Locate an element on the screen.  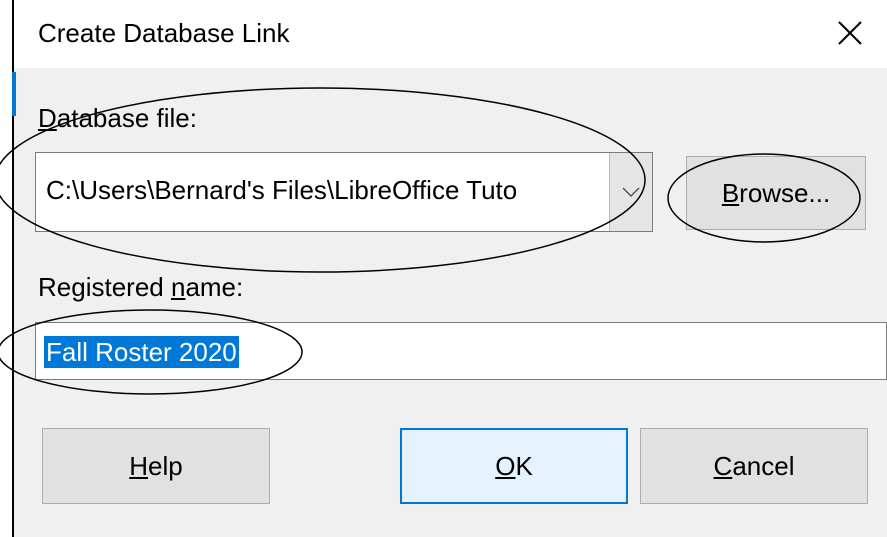
database-file-dropdown-button is located at coordinates (630, 192).